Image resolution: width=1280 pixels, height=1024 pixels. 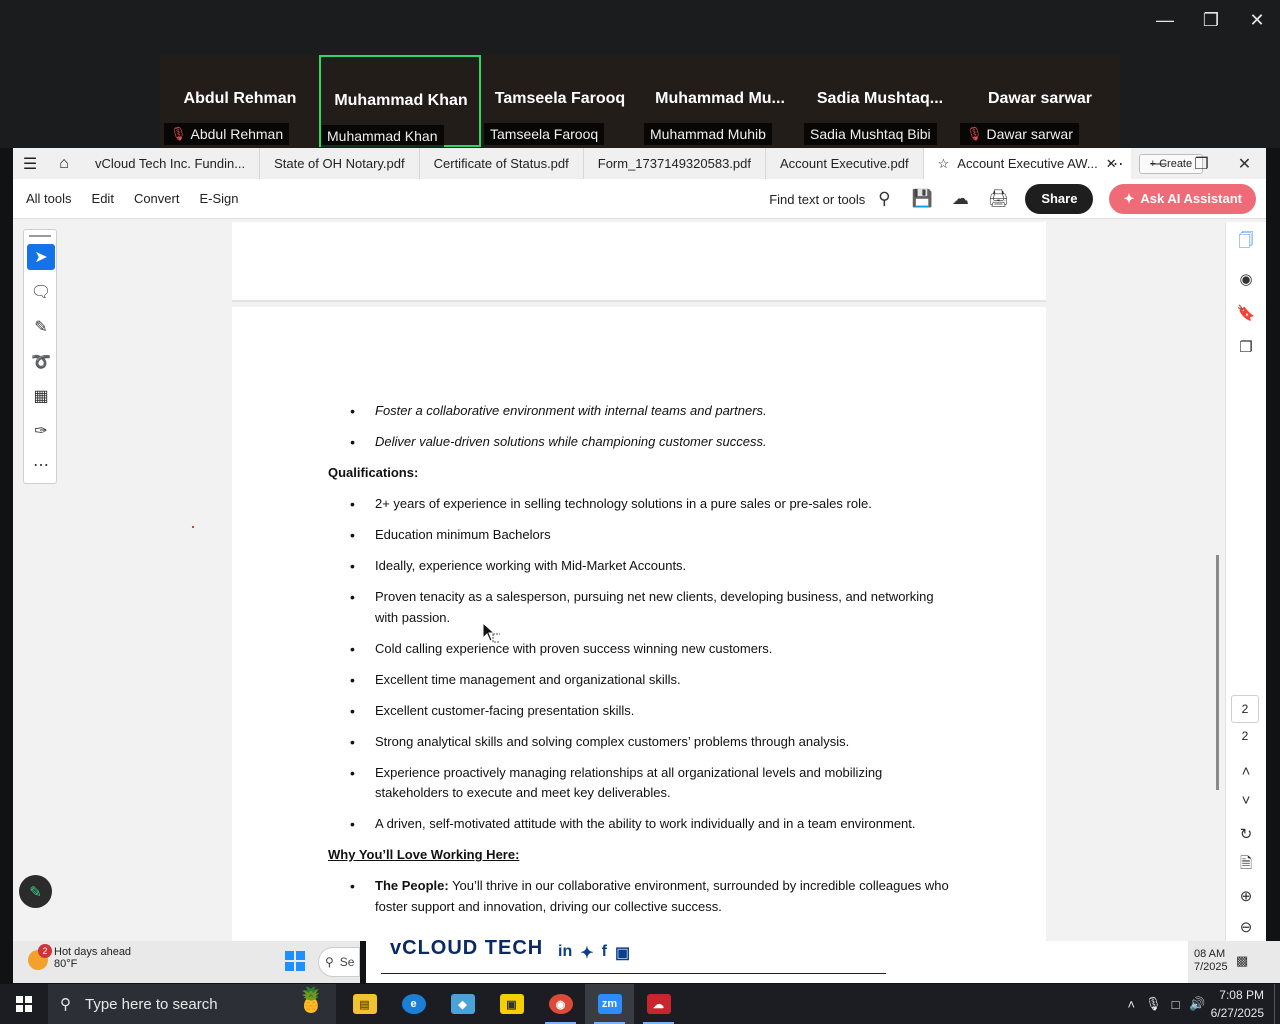 I want to click on select-tool-icon: ➤, so click(x=41, y=257).